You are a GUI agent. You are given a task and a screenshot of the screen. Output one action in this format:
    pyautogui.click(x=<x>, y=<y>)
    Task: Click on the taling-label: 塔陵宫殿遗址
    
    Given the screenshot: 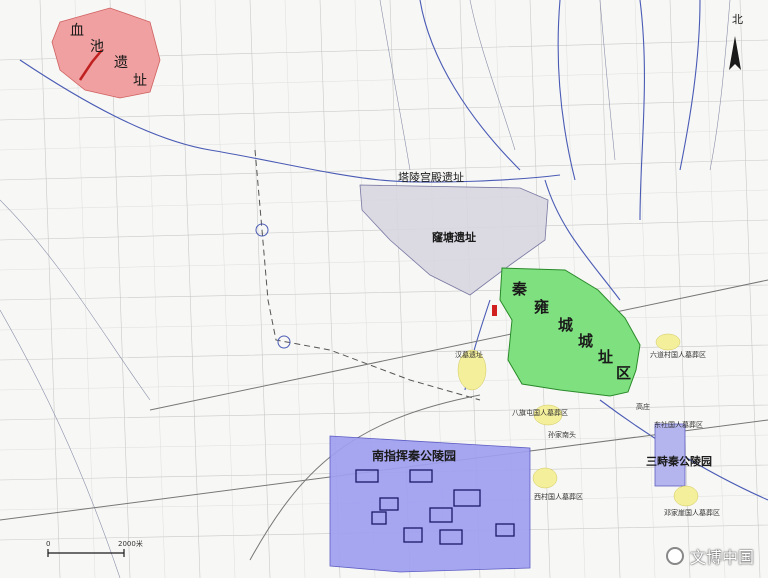 What is the action you would take?
    pyautogui.click(x=431, y=177)
    